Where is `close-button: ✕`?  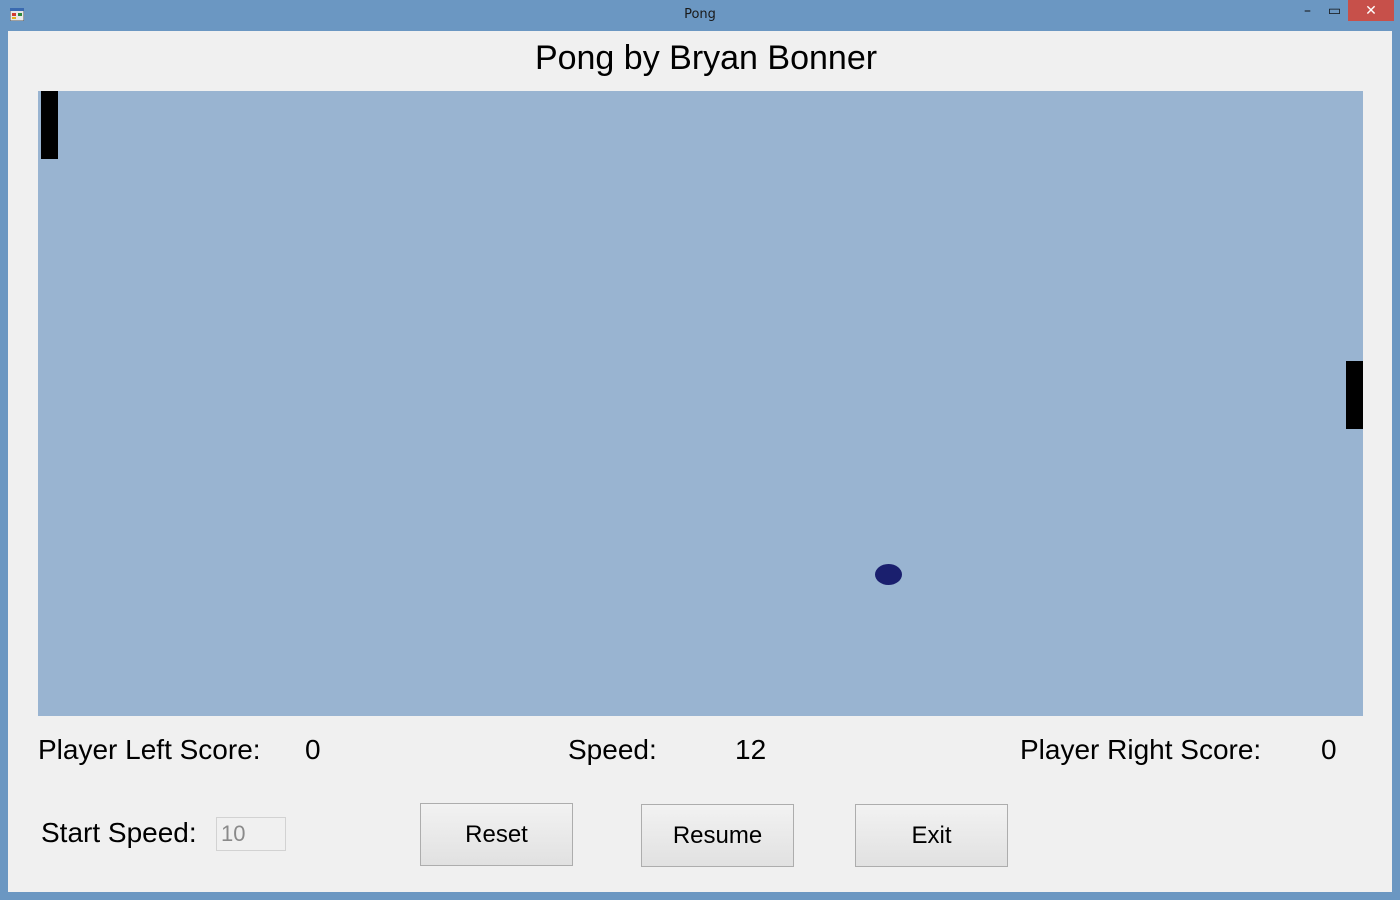 close-button: ✕ is located at coordinates (1371, 10).